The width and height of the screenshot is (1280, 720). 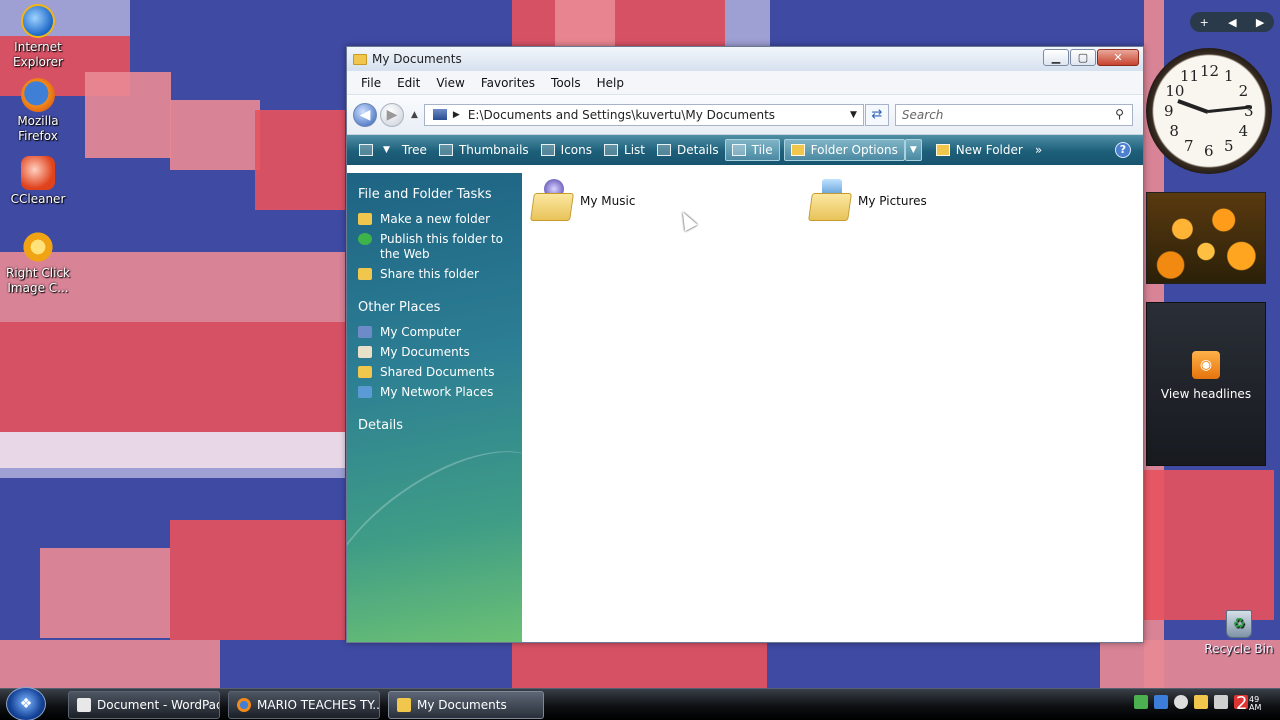 What do you see at coordinates (1119, 114) in the screenshot?
I see `search-icon: ⚲` at bounding box center [1119, 114].